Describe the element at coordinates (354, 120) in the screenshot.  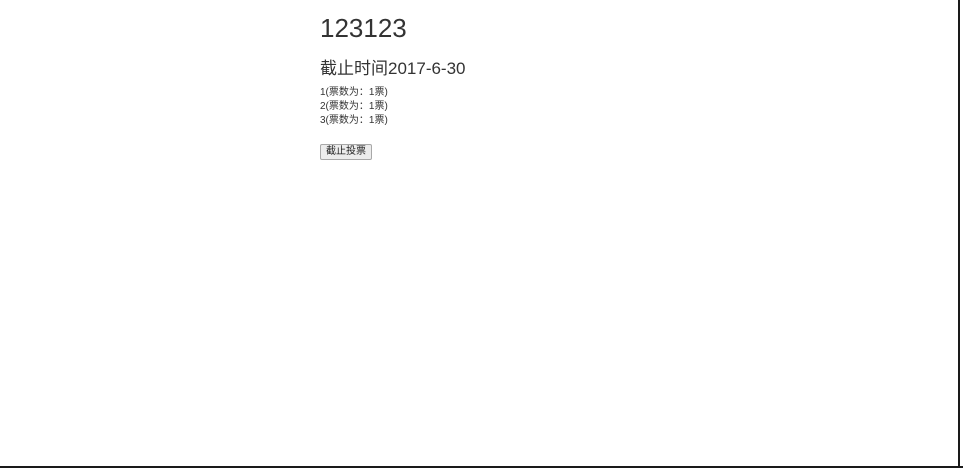
I see `poll-option: 3(票数为：1票)` at that location.